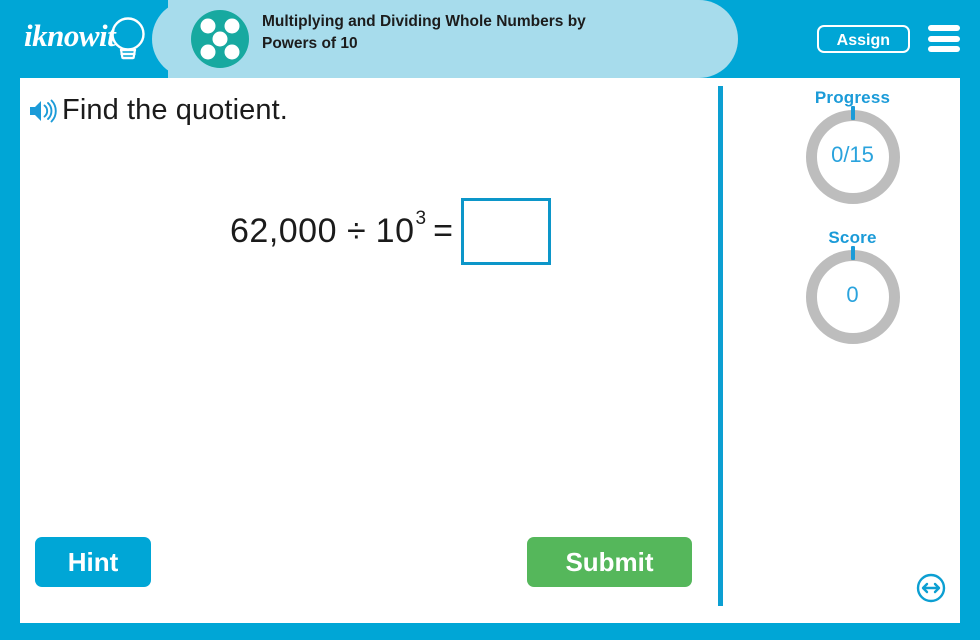  What do you see at coordinates (175, 110) in the screenshot?
I see `question-prompt: Find the quotient.` at bounding box center [175, 110].